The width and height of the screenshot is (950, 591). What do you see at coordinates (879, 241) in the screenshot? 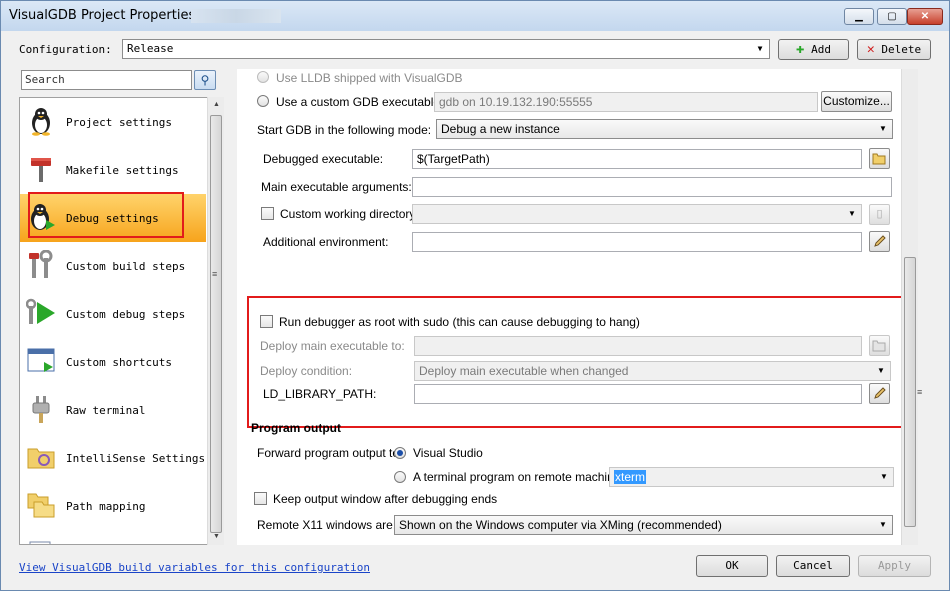
I see `edit-pencil-icon` at bounding box center [879, 241].